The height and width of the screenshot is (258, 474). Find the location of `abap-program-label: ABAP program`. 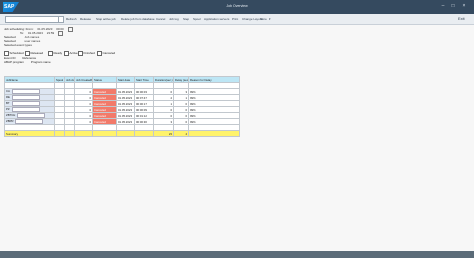

abap-program-label: ABAP program is located at coordinates (14, 62).